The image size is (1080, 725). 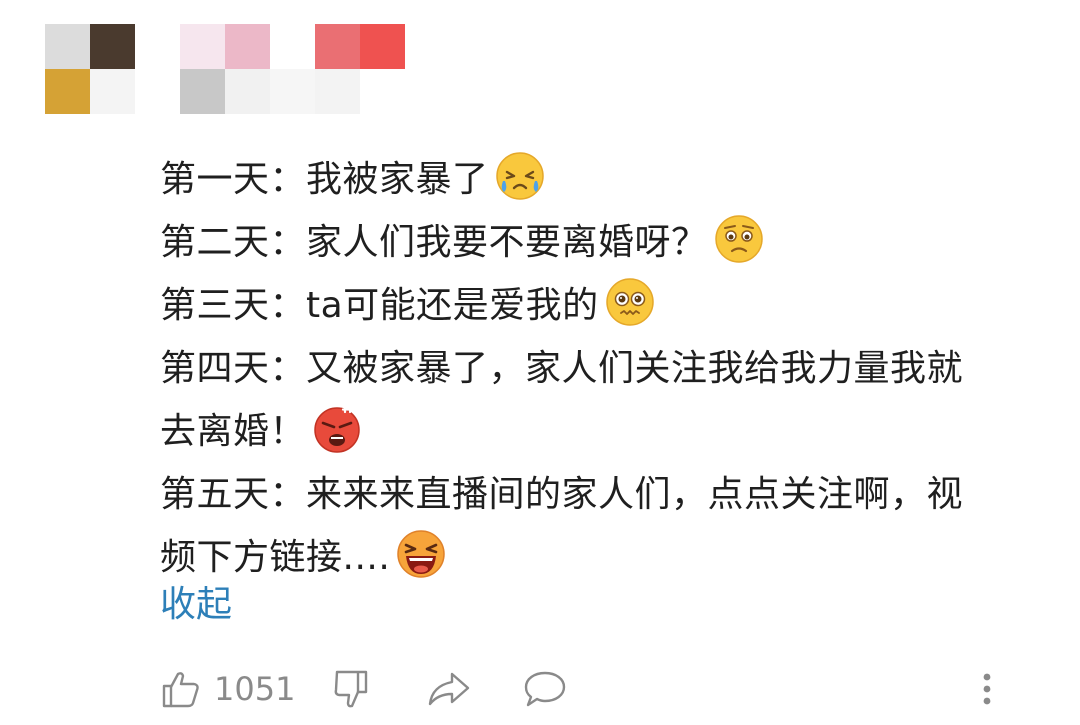 I want to click on comment-action-bar: 1051, so click(x=590, y=689).